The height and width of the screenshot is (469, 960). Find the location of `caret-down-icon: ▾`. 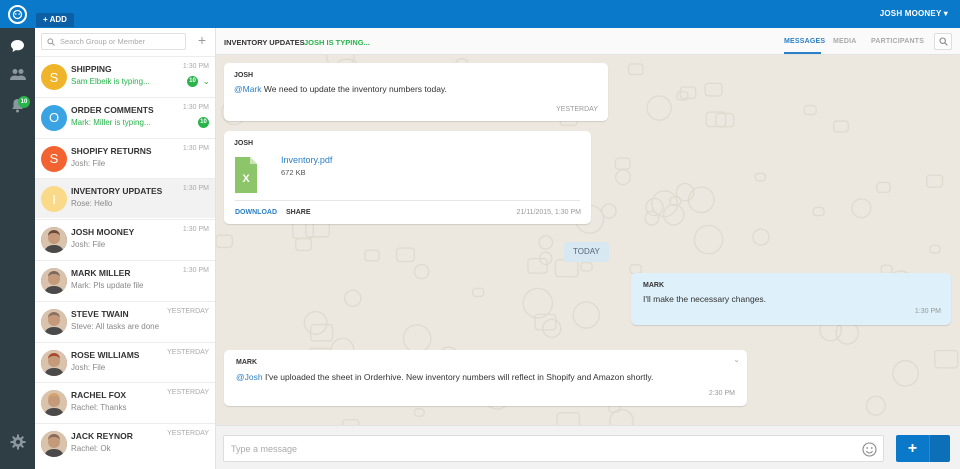

caret-down-icon: ▾ is located at coordinates (945, 13).